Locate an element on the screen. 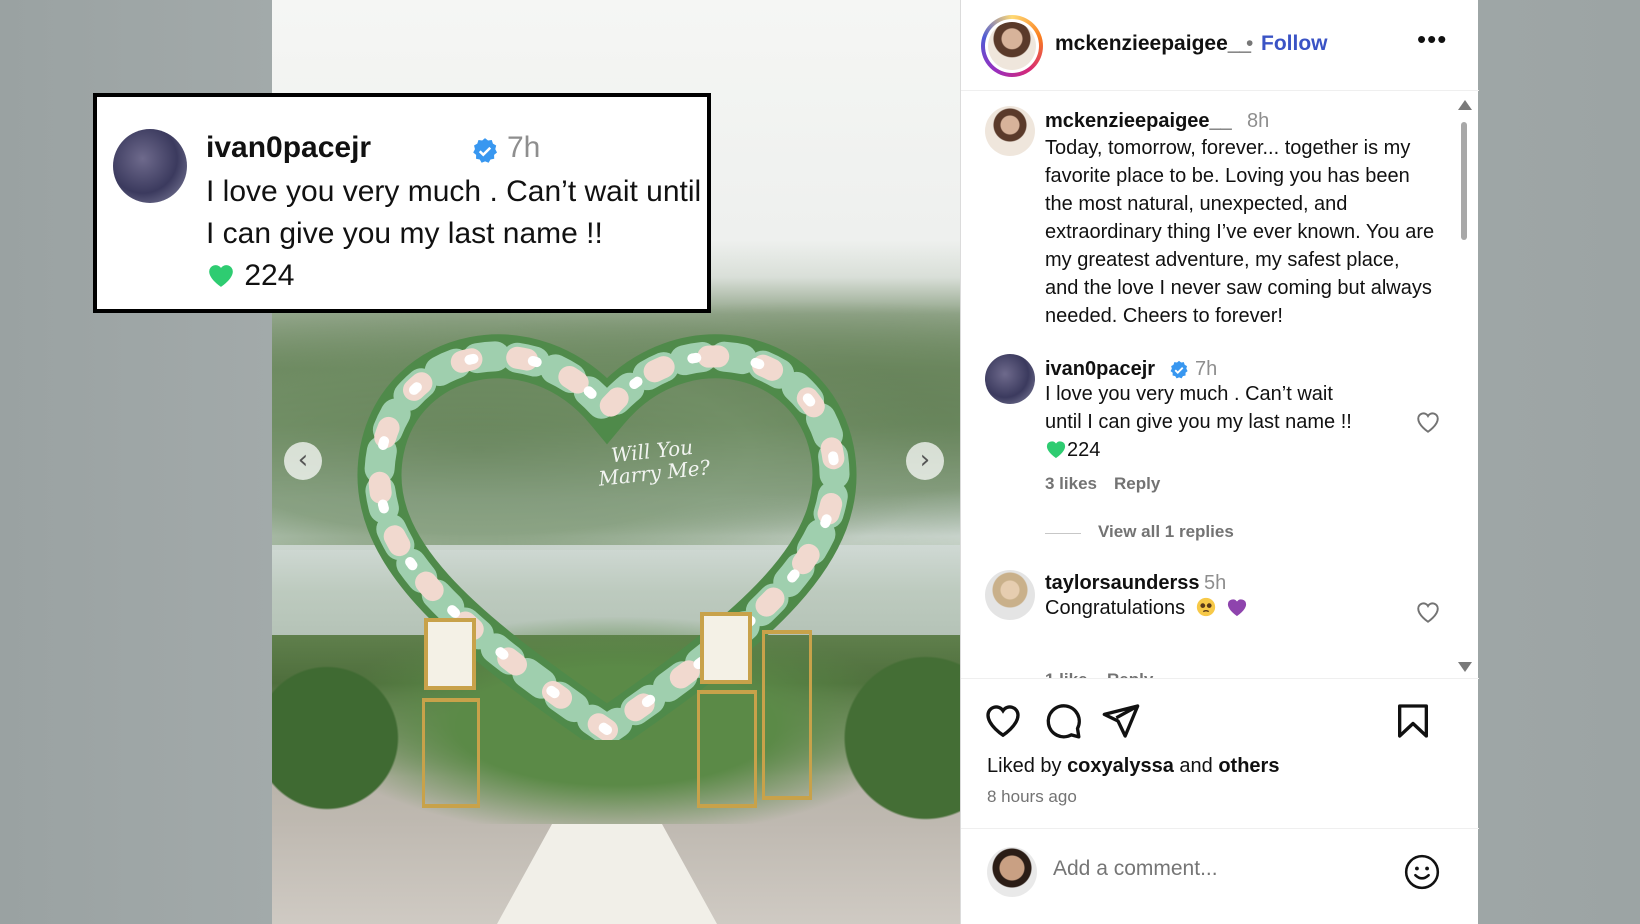 This screenshot has height=924, width=1640. post-header: mckenzieepaigee__ • Follow ••• is located at coordinates (1220, 45).